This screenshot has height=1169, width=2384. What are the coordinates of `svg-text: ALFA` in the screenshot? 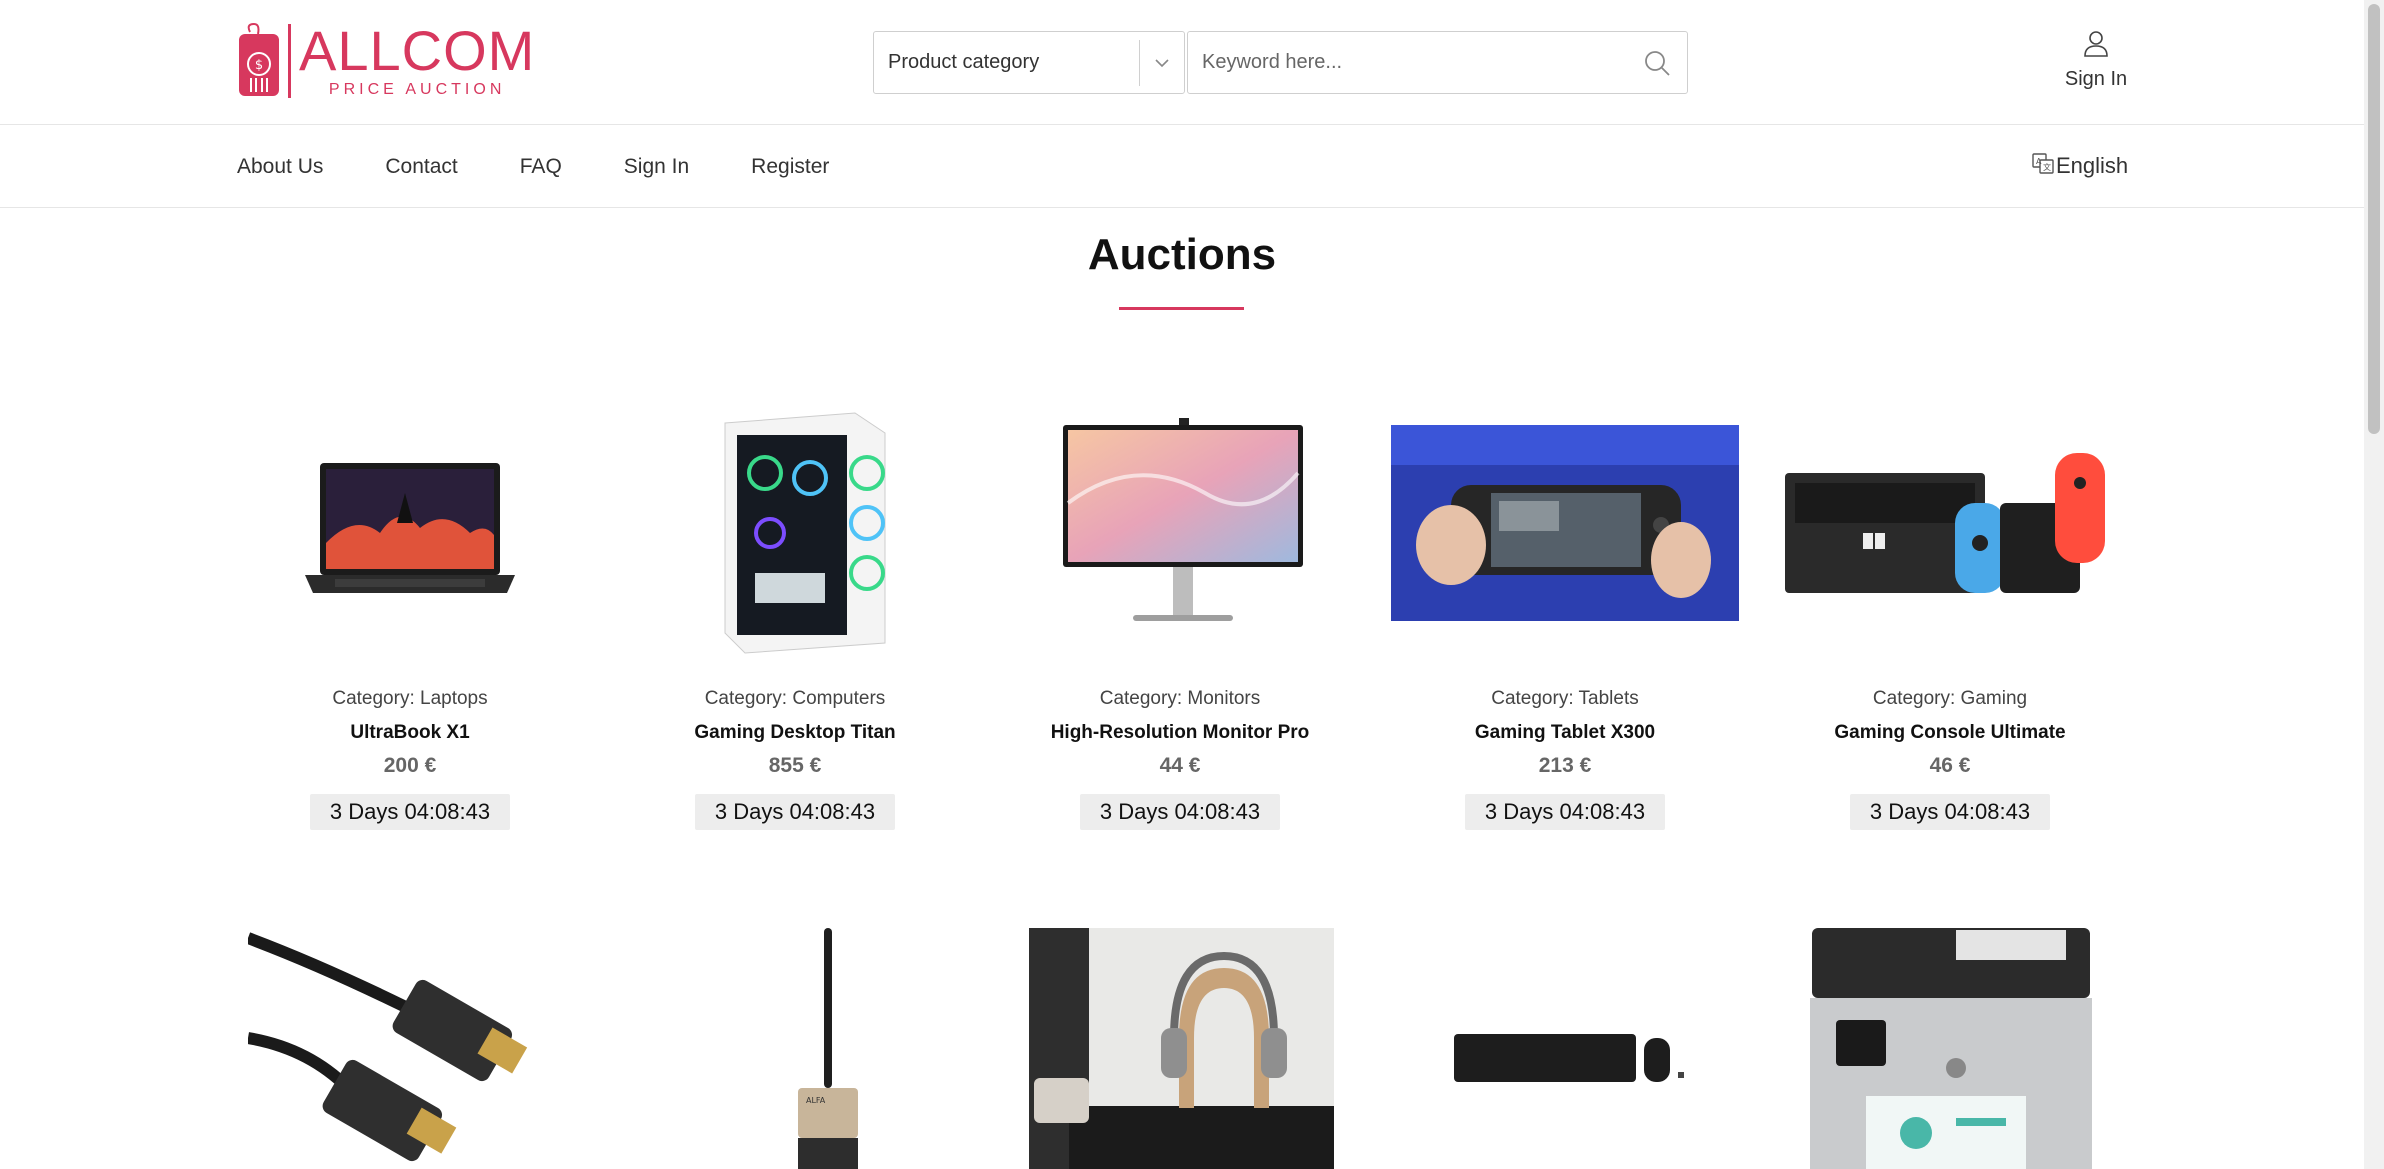 It's located at (816, 1100).